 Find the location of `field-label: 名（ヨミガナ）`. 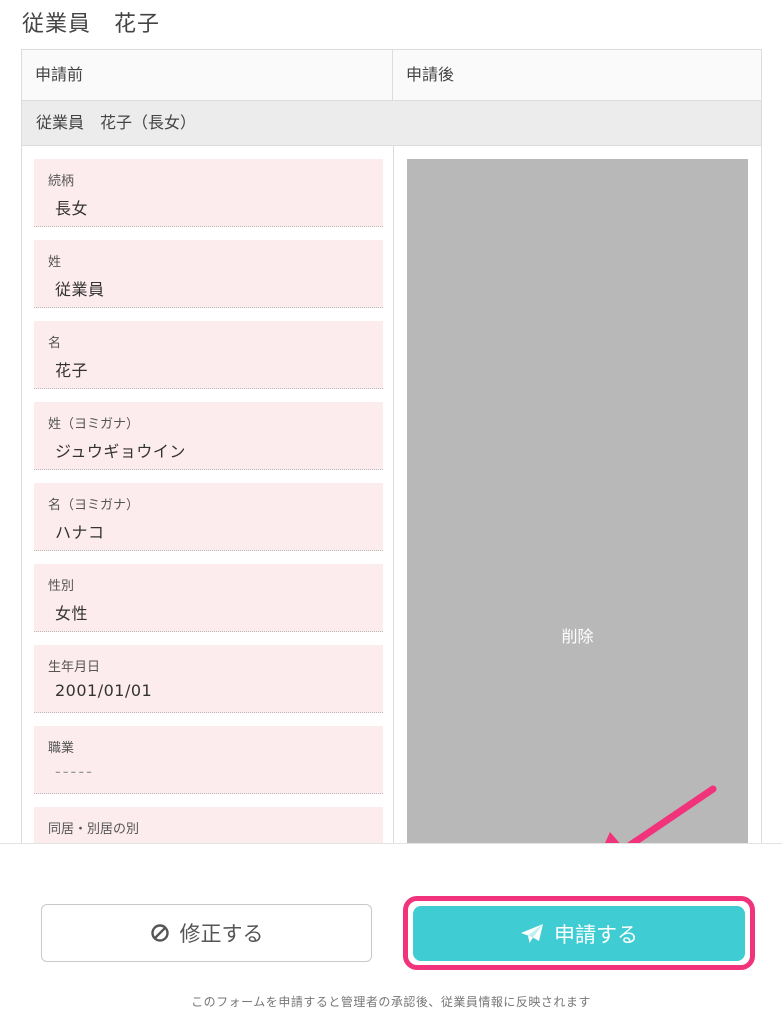

field-label: 名（ヨミガナ） is located at coordinates (94, 505).